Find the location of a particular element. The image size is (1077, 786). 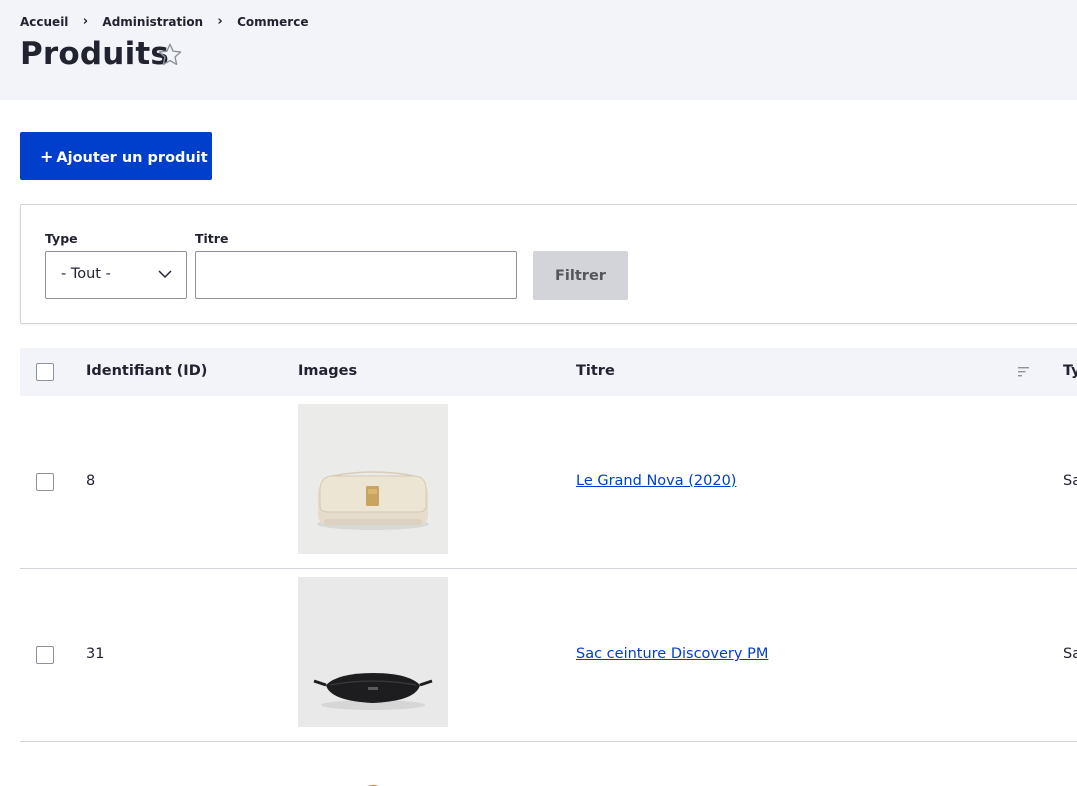

star-outline-icon is located at coordinates (170, 55).